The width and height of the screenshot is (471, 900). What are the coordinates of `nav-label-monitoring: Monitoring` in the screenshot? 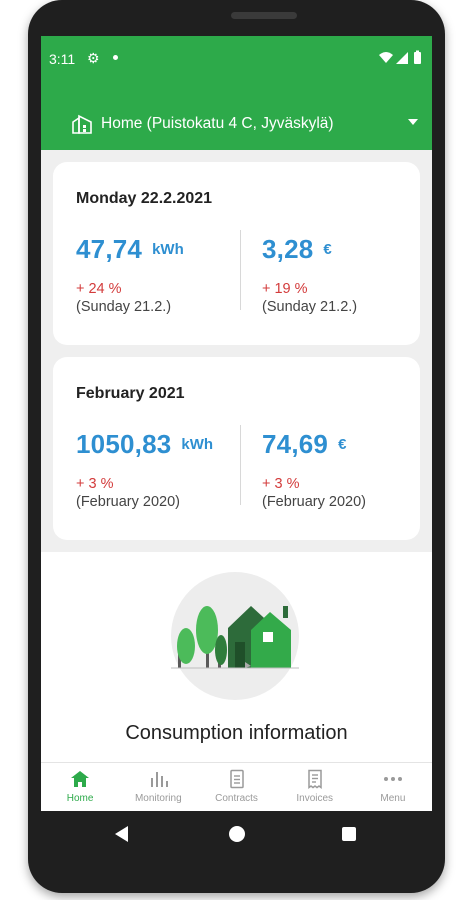 It's located at (158, 798).